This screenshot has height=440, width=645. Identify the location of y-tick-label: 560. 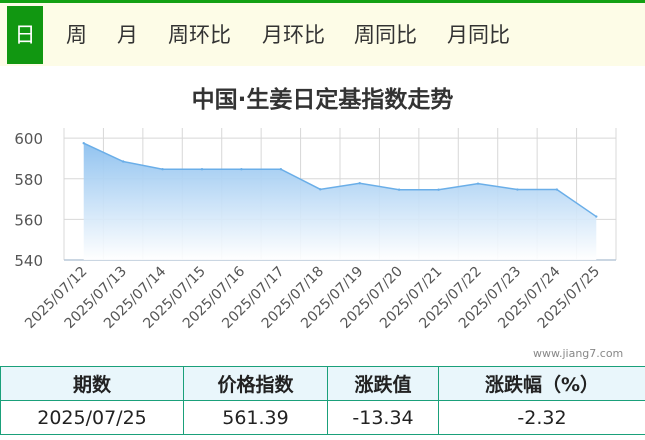
(28, 220).